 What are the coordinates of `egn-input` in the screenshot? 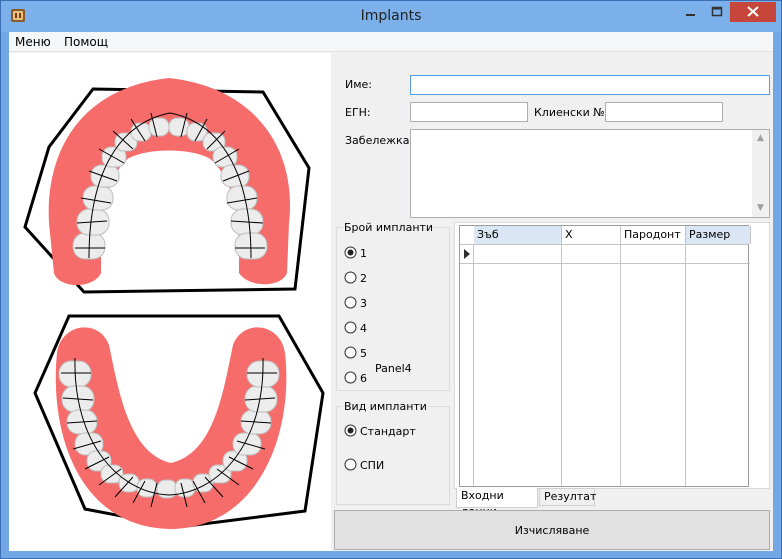 It's located at (472, 112).